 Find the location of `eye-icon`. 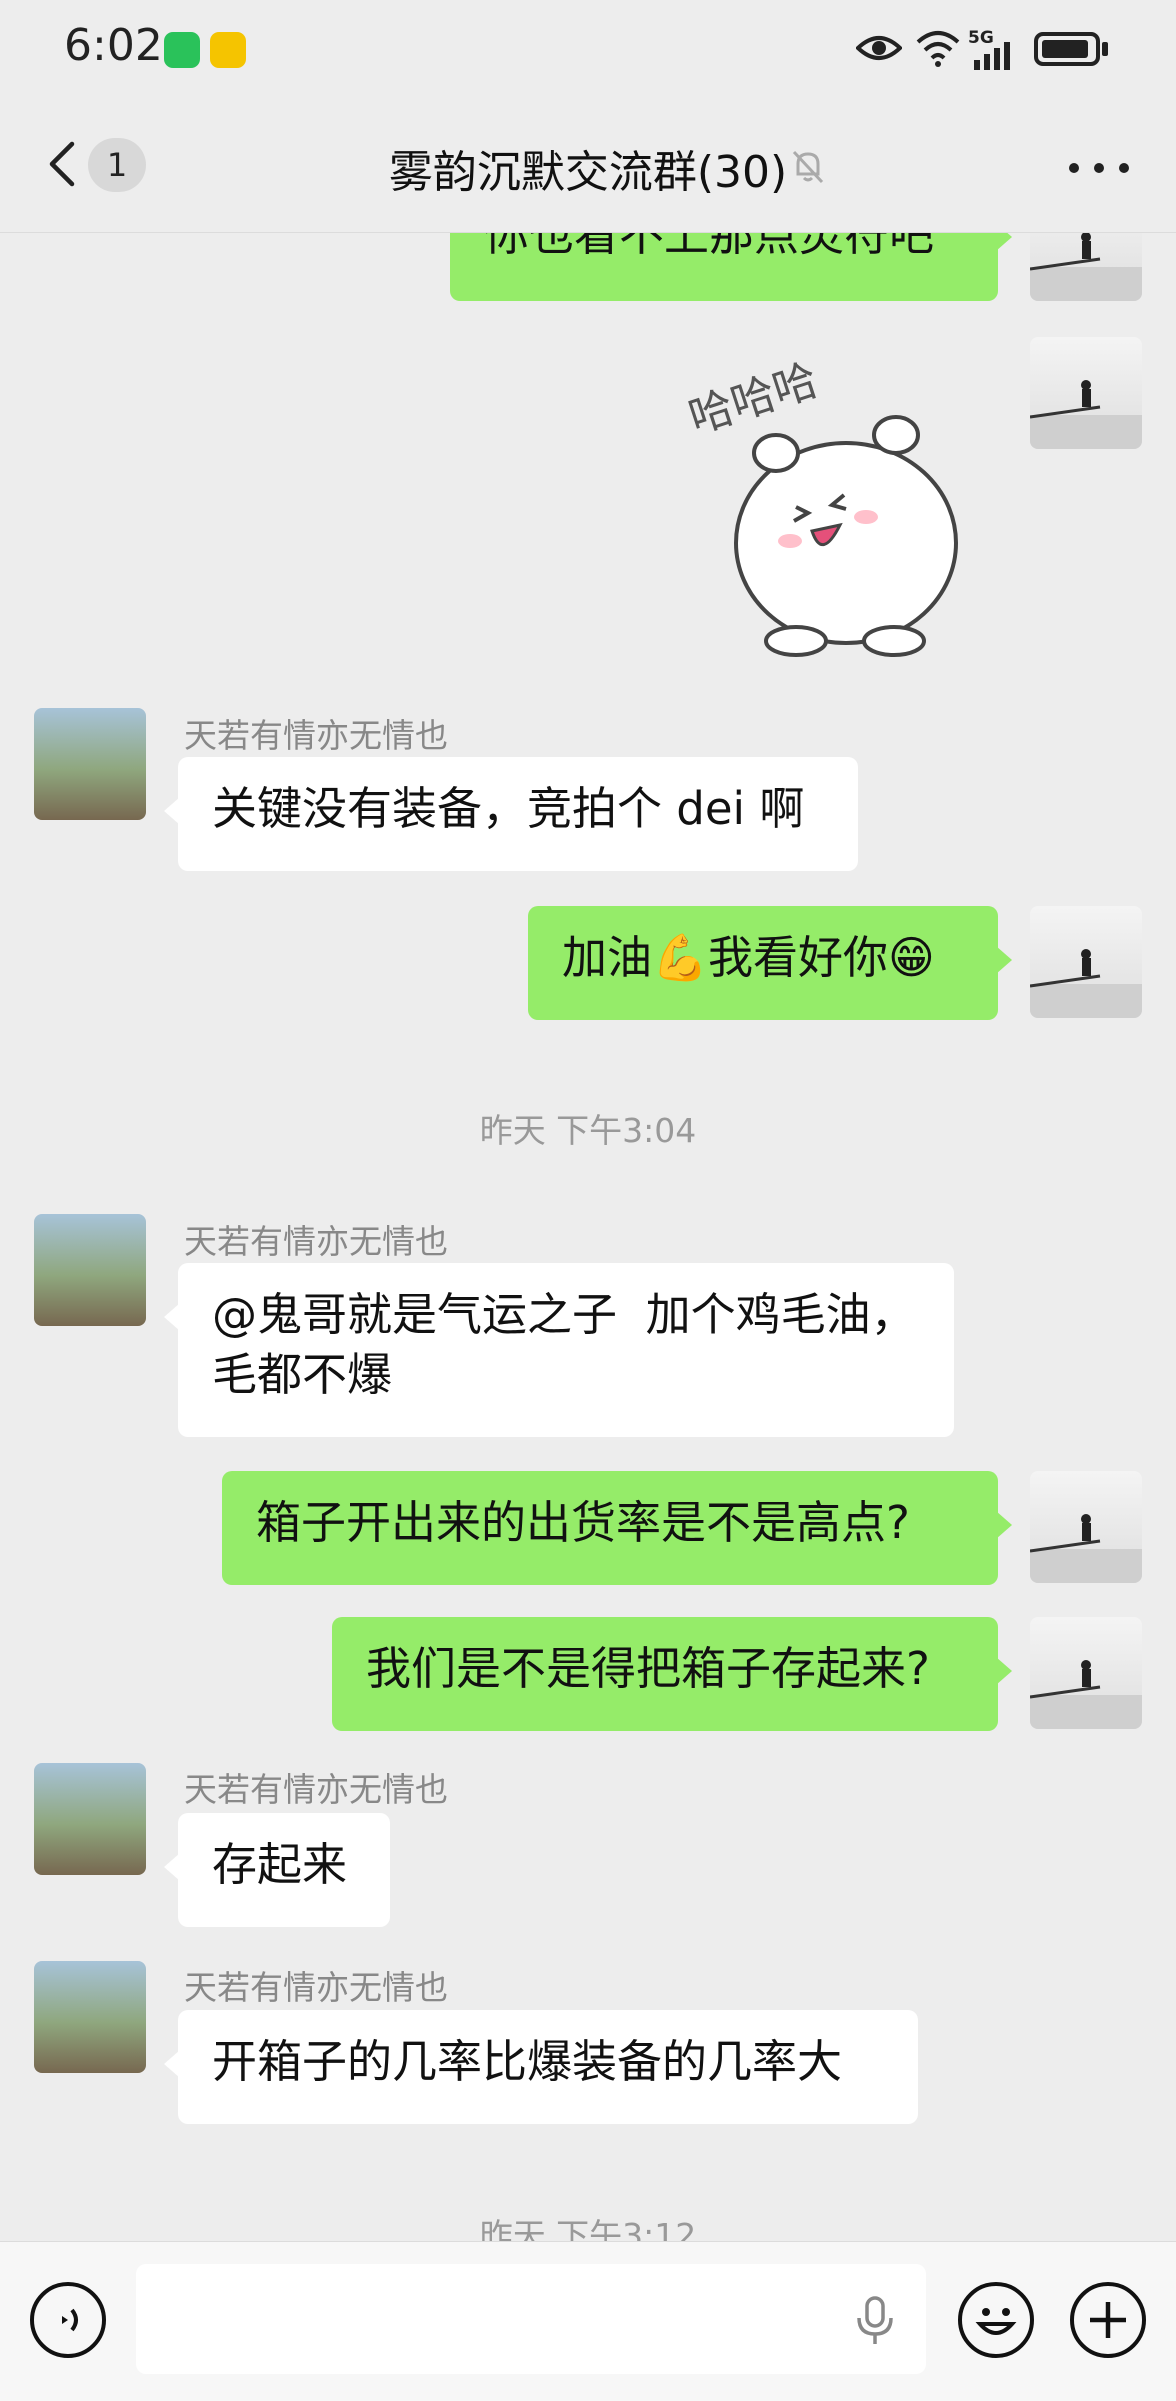

eye-icon is located at coordinates (879, 48).